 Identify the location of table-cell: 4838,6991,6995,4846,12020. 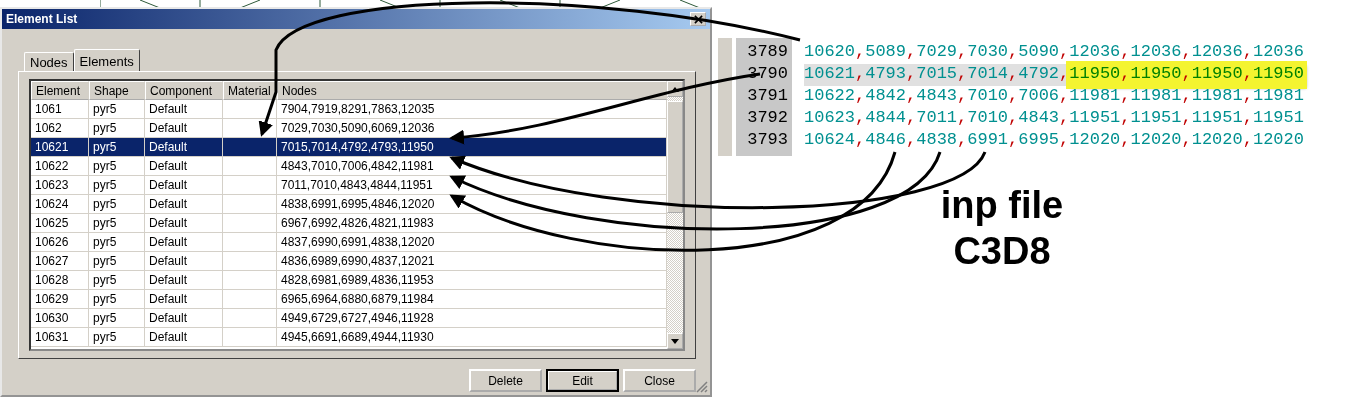
(358, 204).